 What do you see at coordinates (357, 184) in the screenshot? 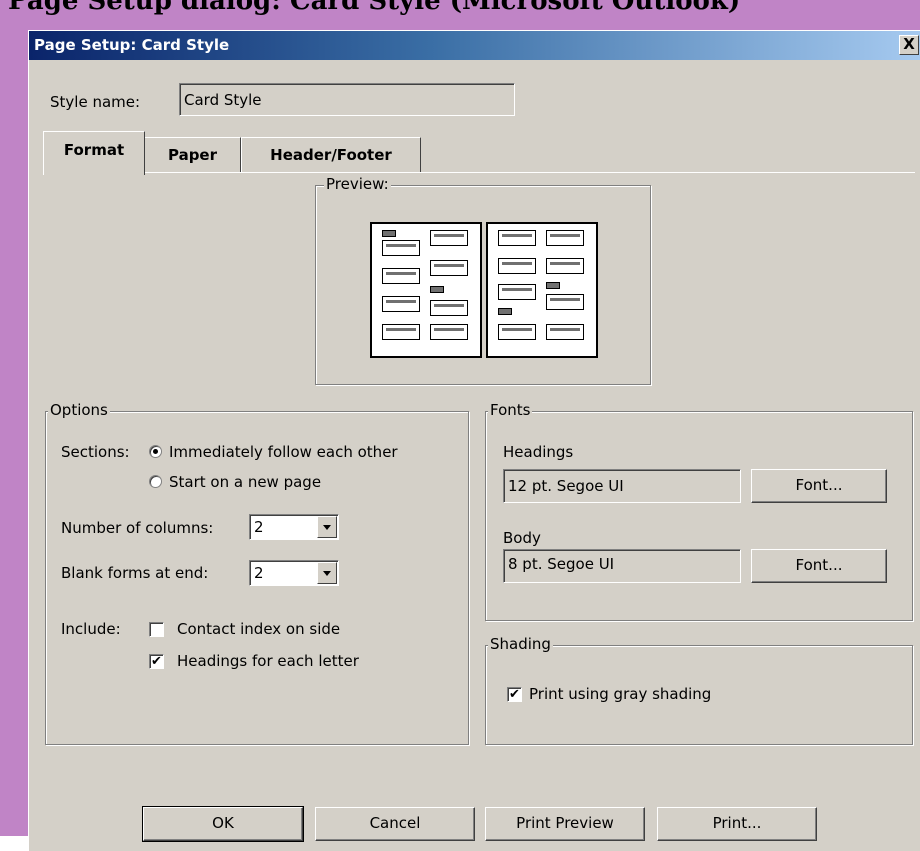
I see `preview-label: Preview:` at bounding box center [357, 184].